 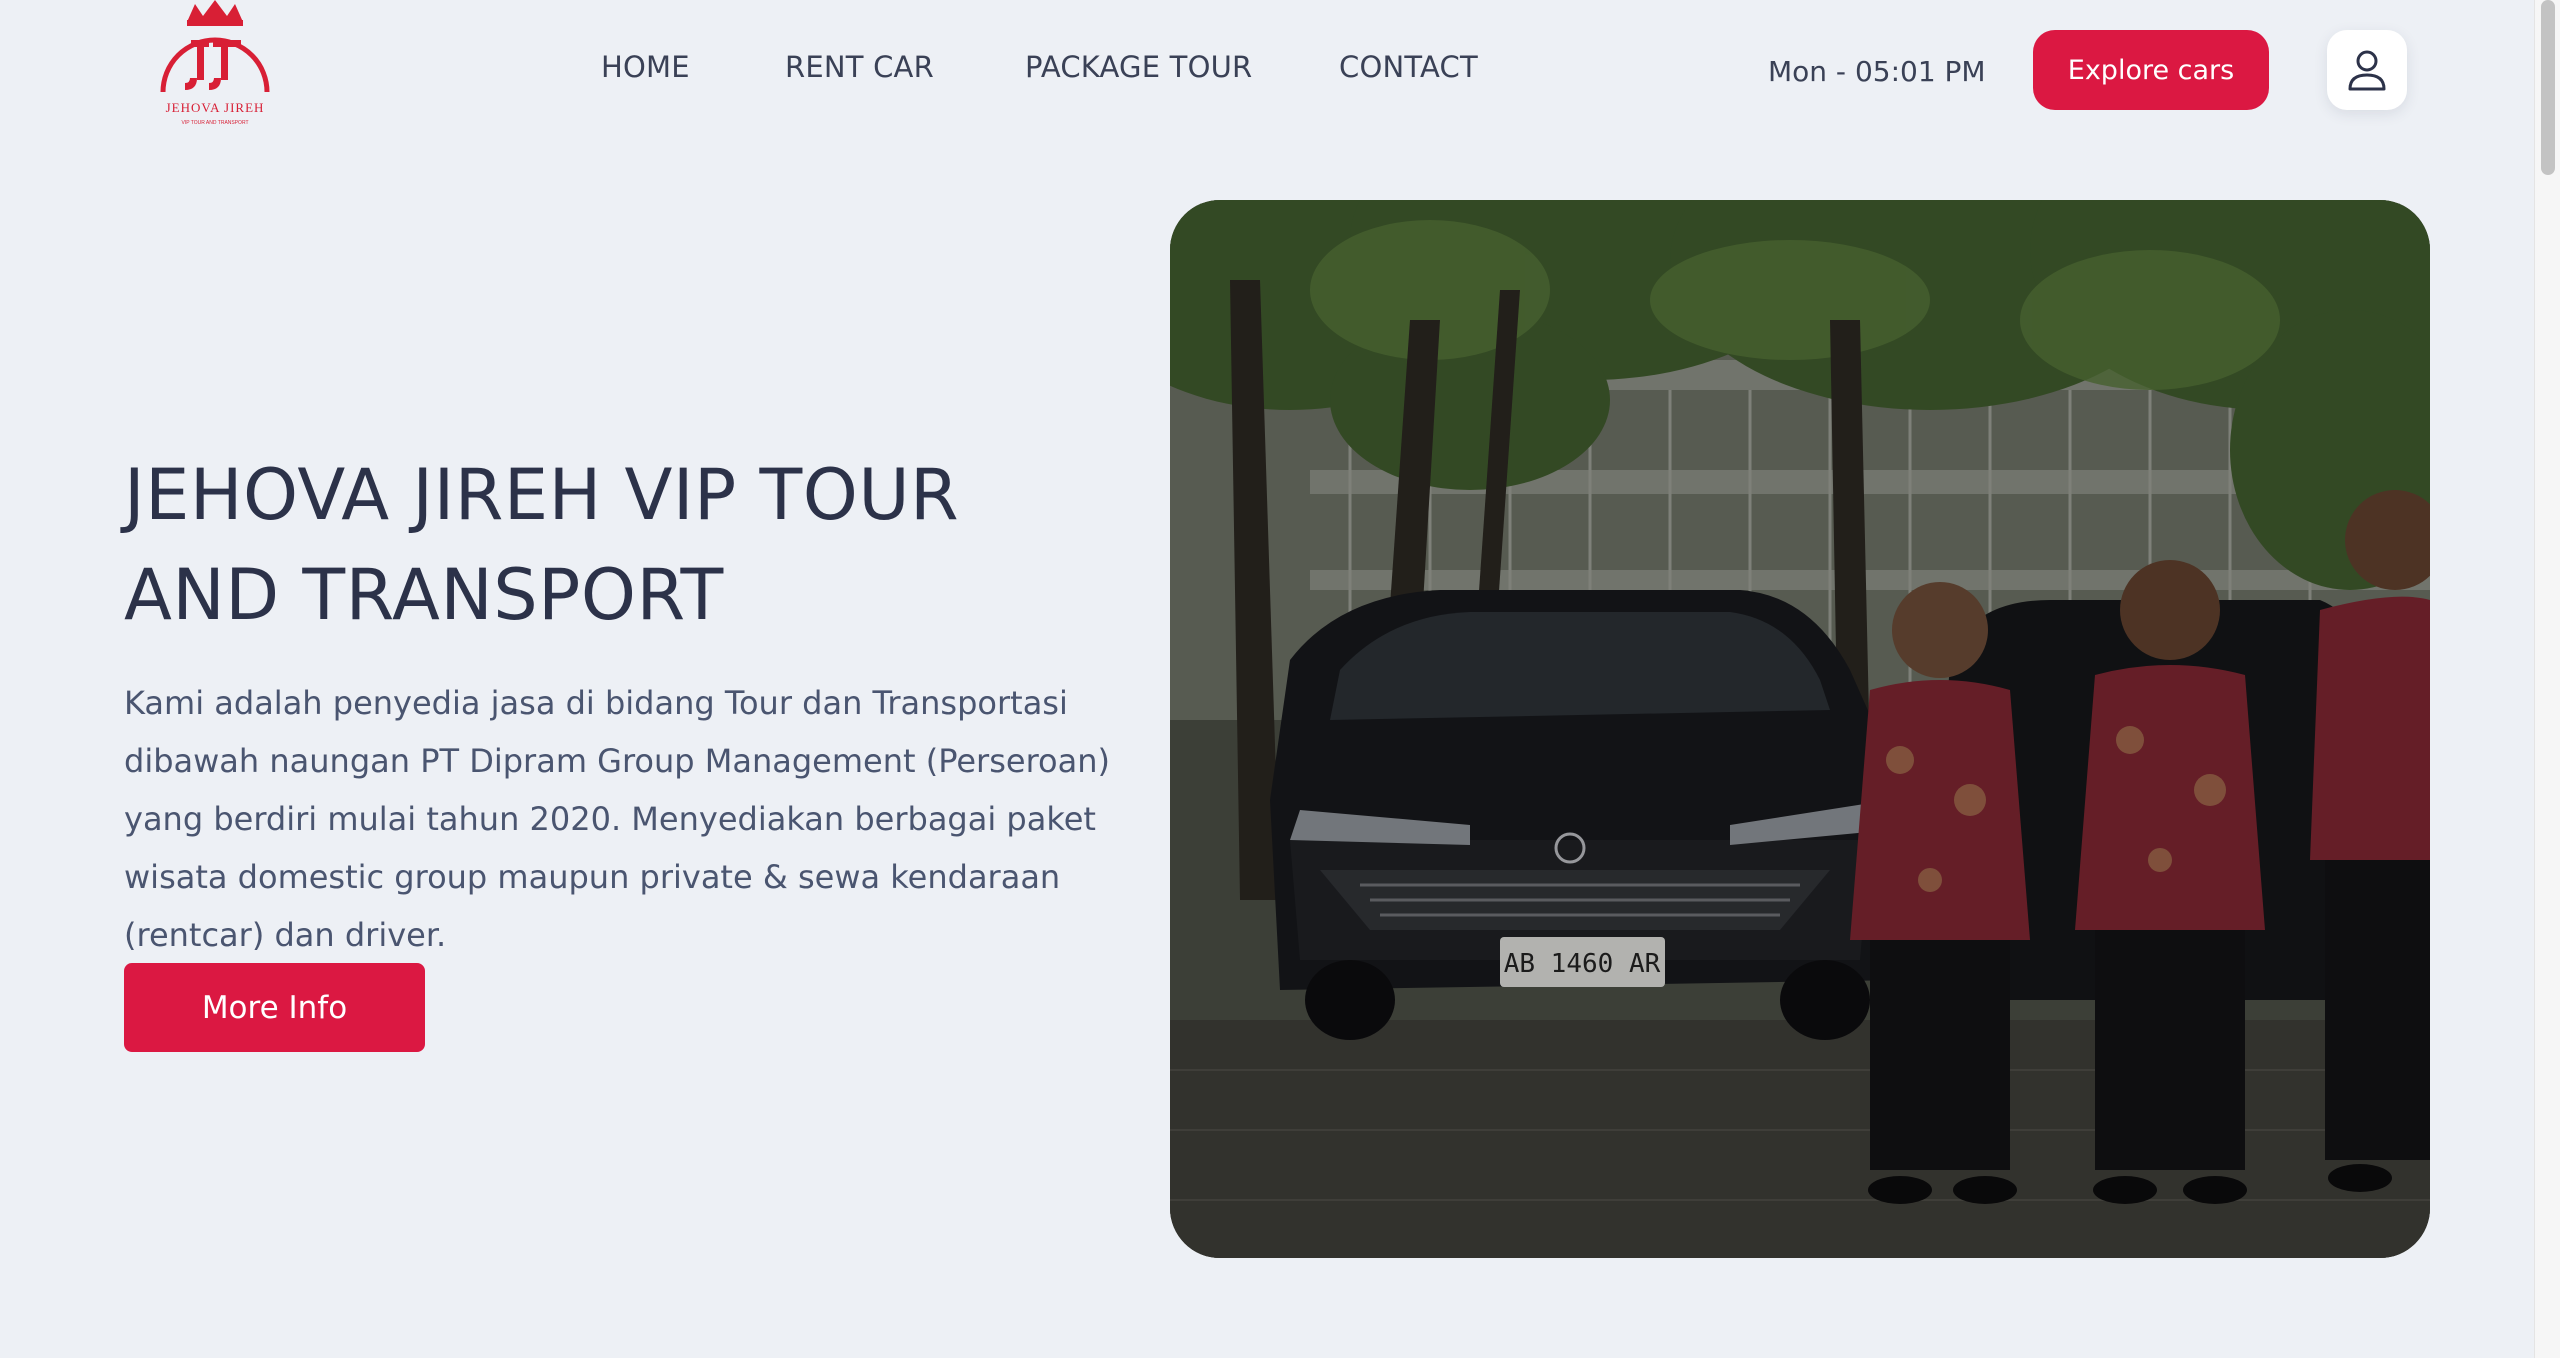 I want to click on brand-logo: JEHOVA JIREH VIP TOUR AND TRANSPORT, so click(x=215, y=67).